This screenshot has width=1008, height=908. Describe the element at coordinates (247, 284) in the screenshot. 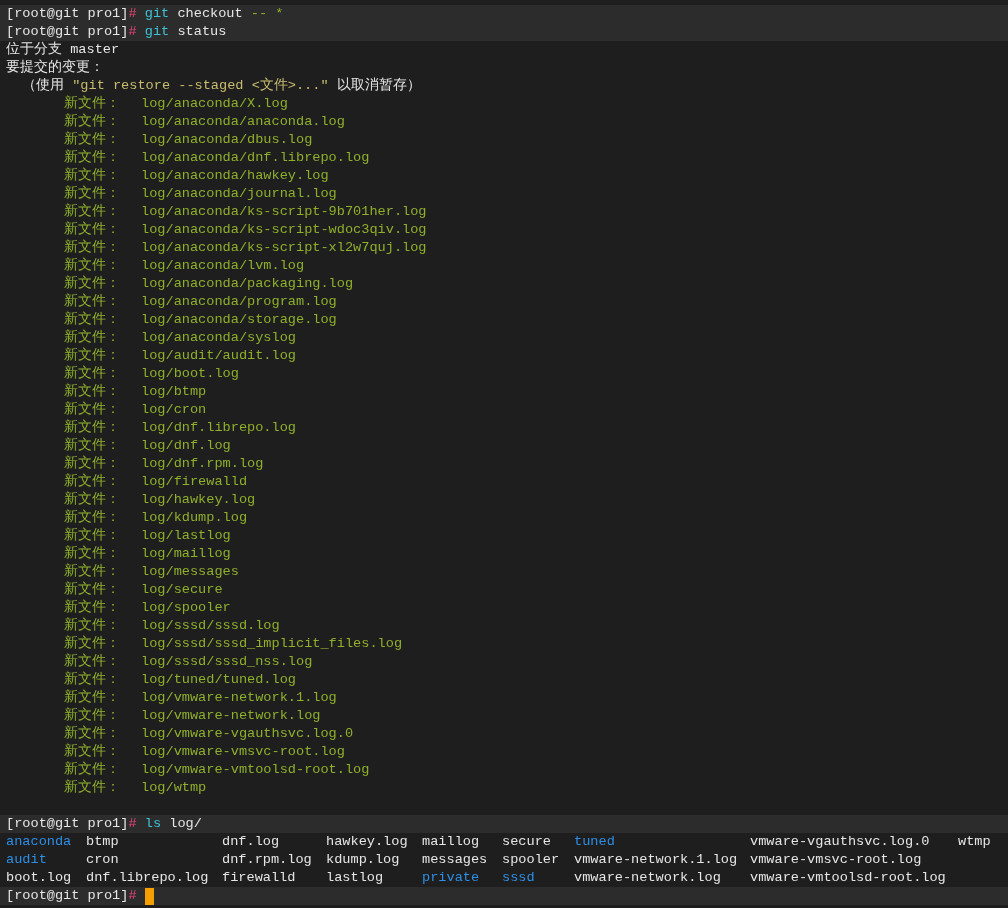

I see `file-path: log/anaconda/packaging.log` at that location.